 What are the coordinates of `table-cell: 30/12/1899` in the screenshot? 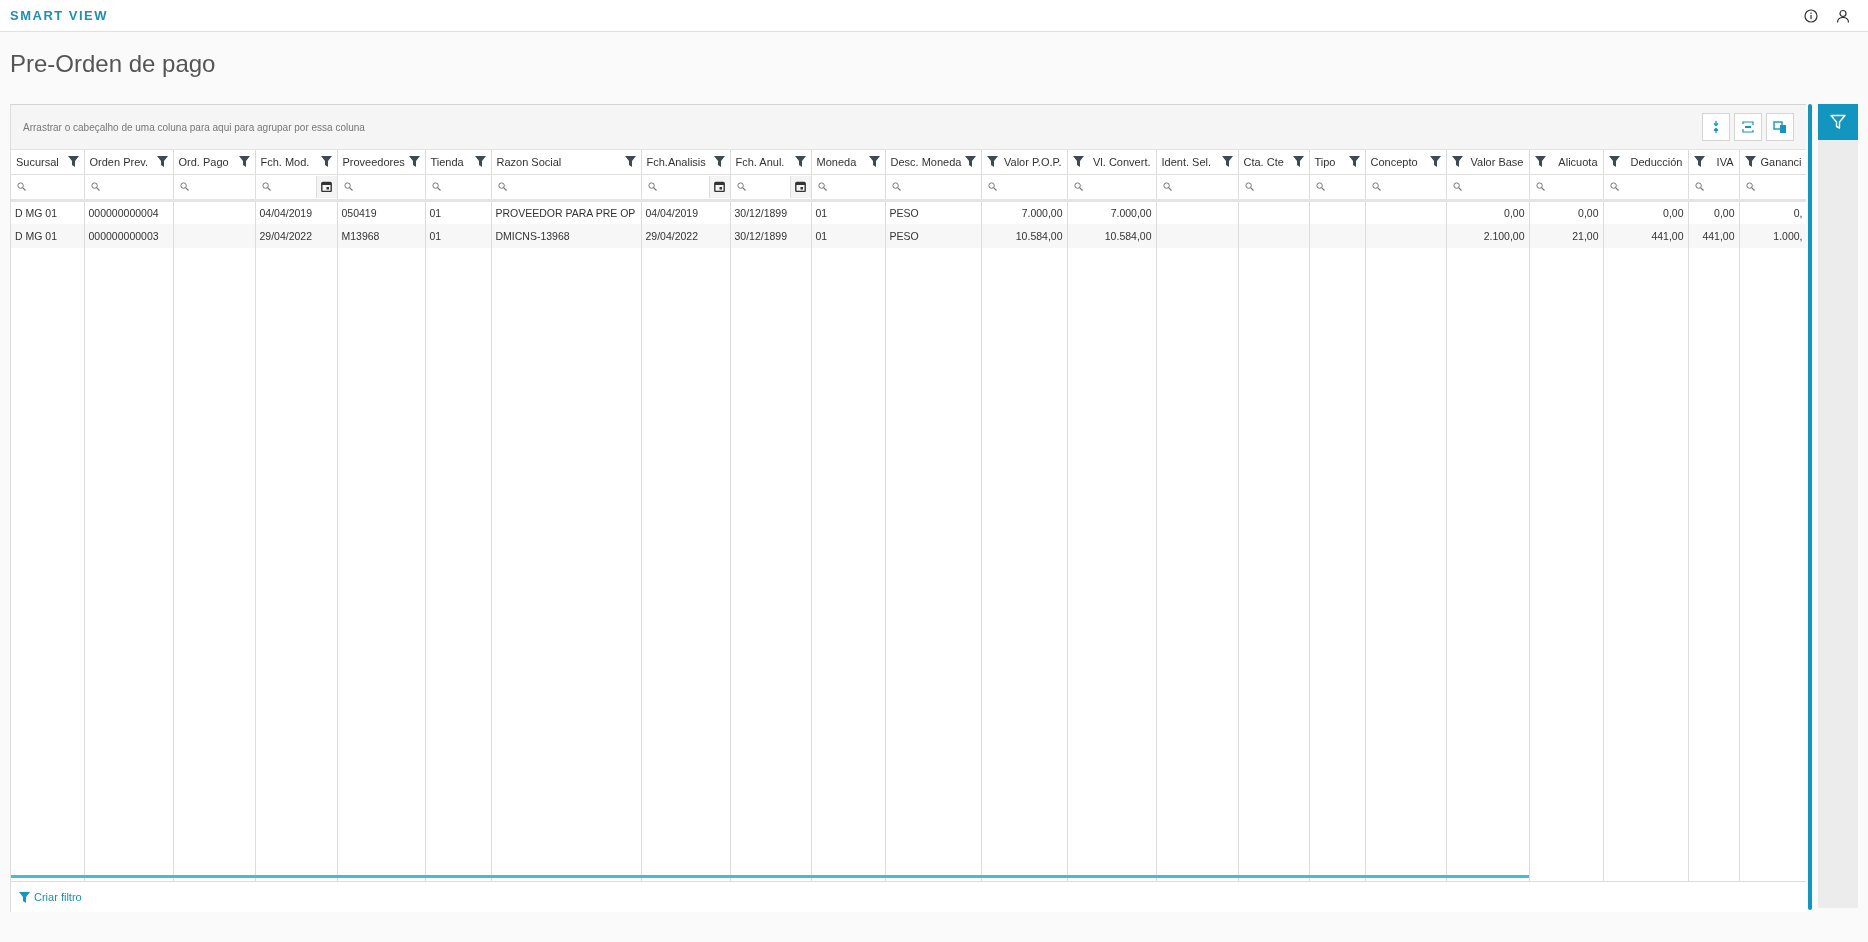 It's located at (761, 236).